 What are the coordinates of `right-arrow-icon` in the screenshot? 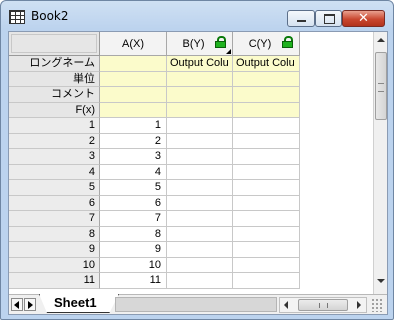 It's located at (30, 305).